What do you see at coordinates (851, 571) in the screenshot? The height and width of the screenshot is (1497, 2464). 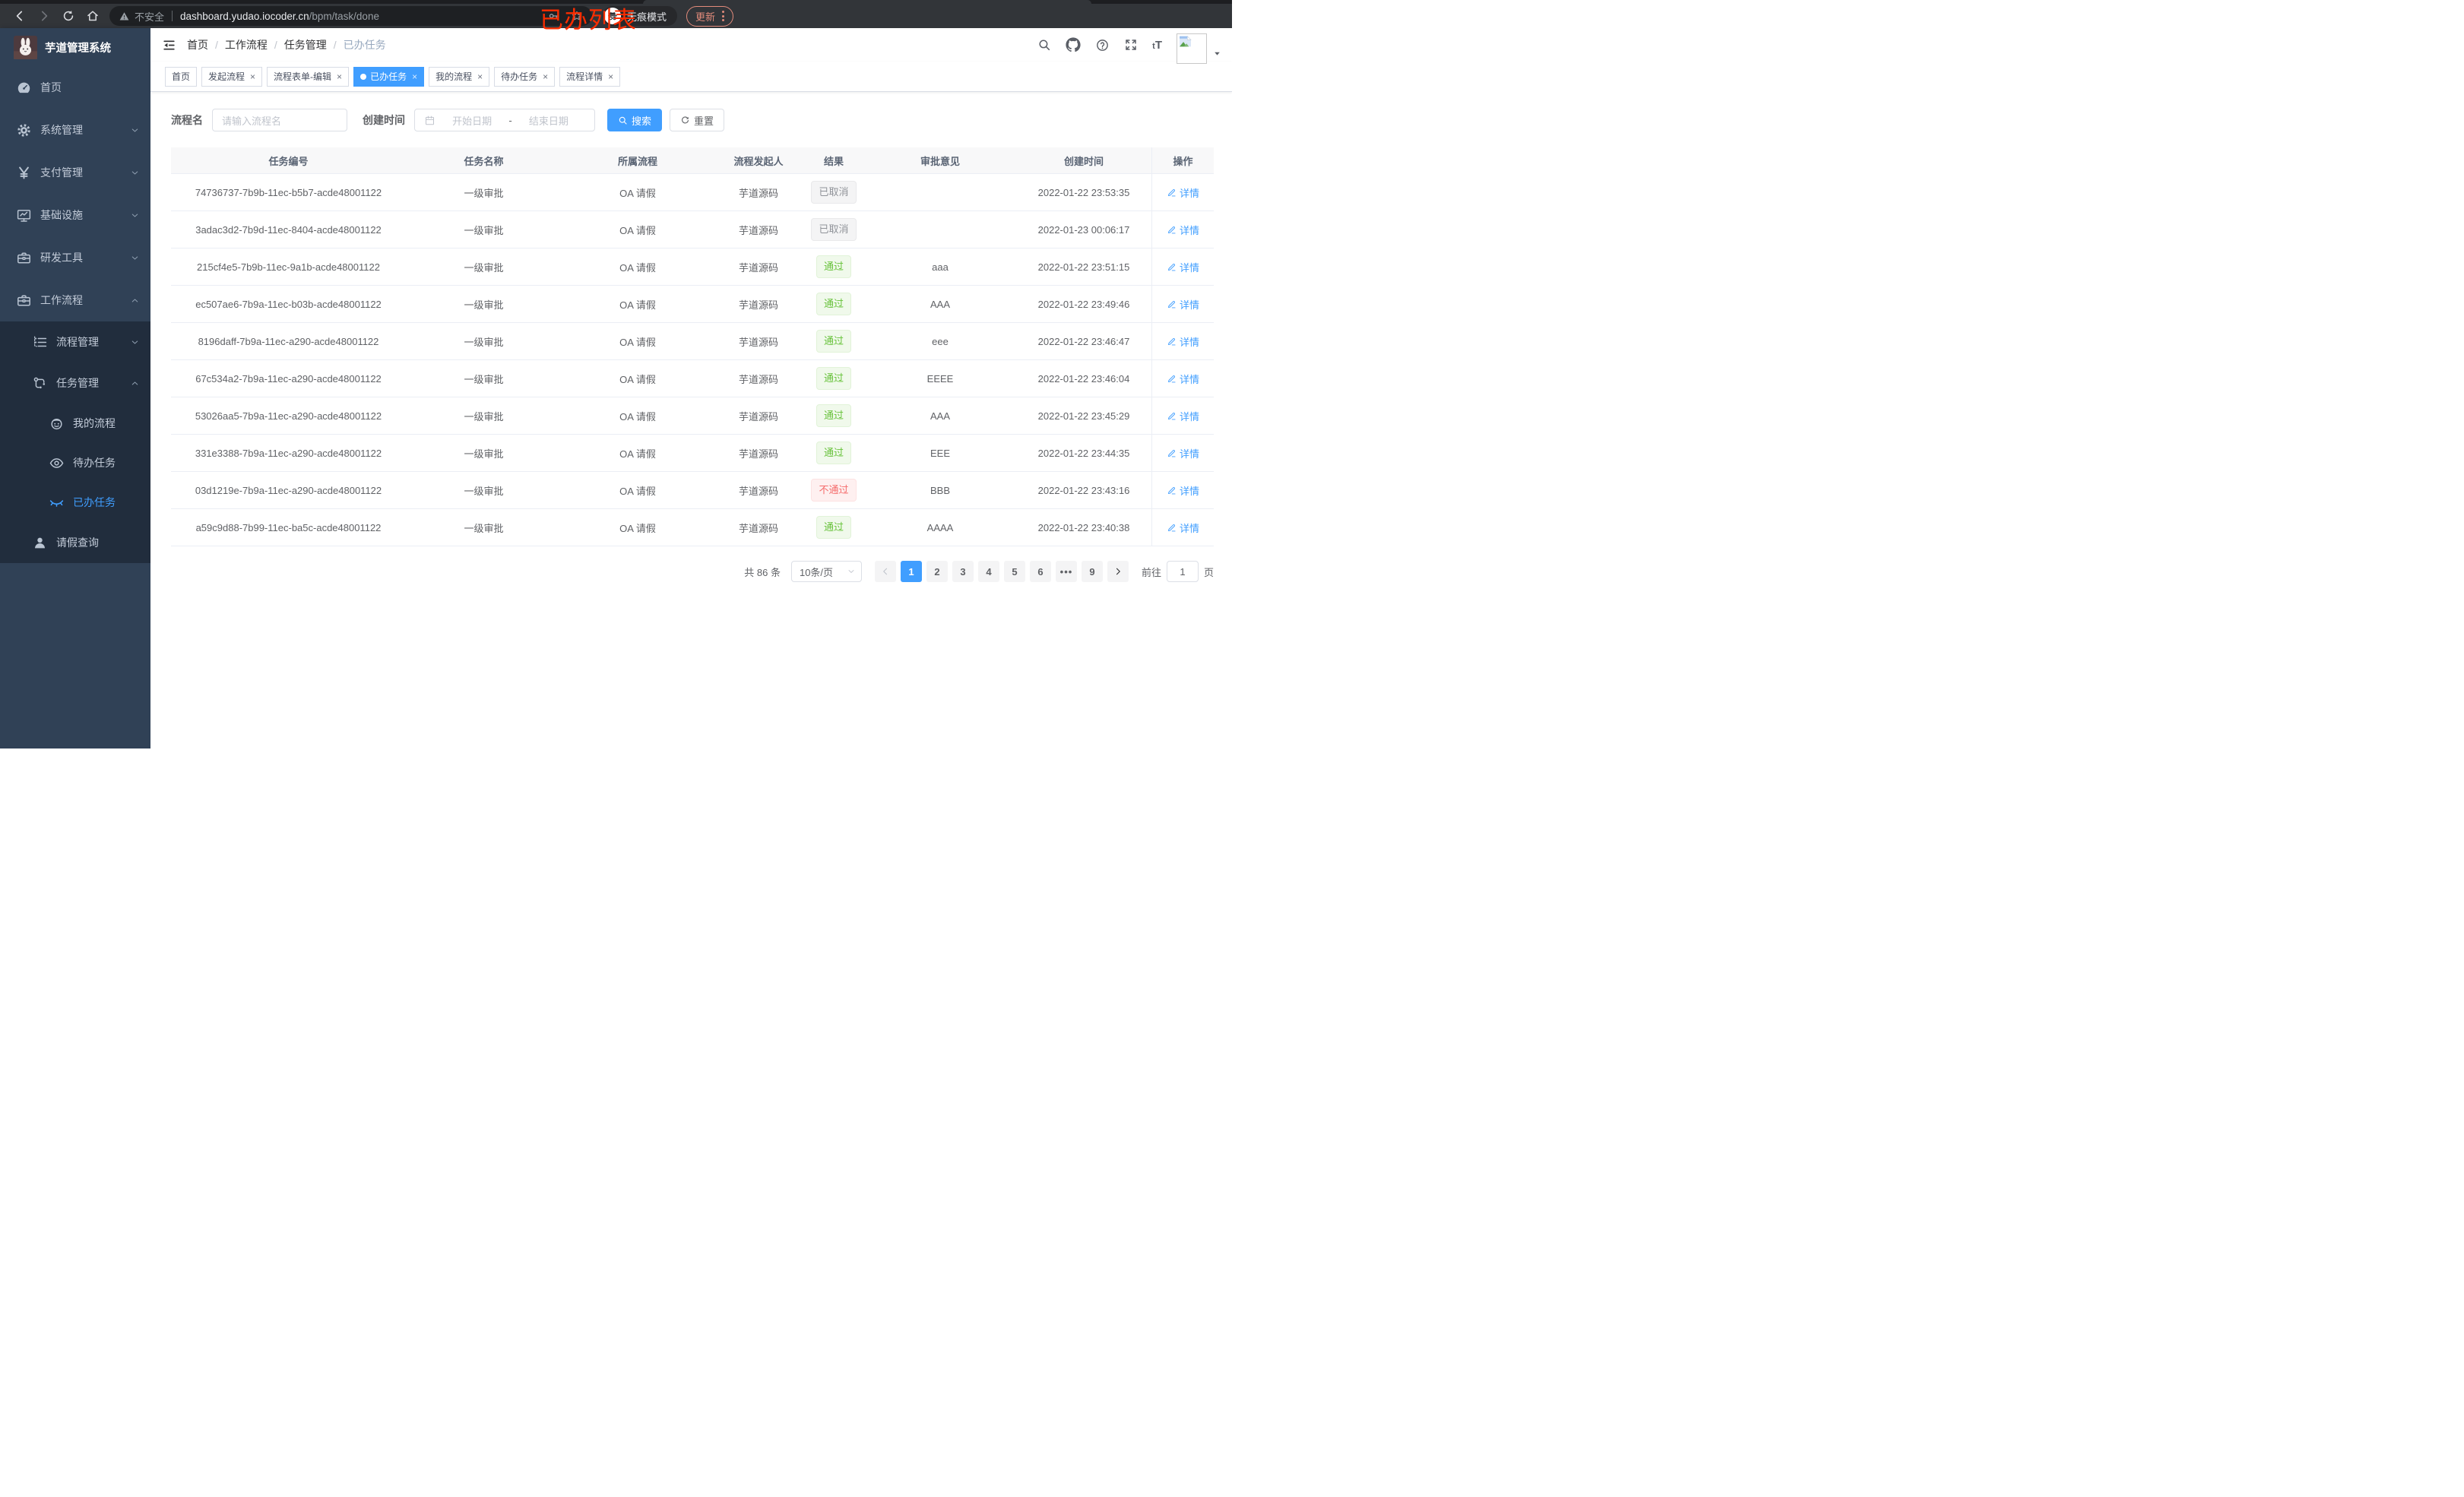 I see `chevron-down-icon` at bounding box center [851, 571].